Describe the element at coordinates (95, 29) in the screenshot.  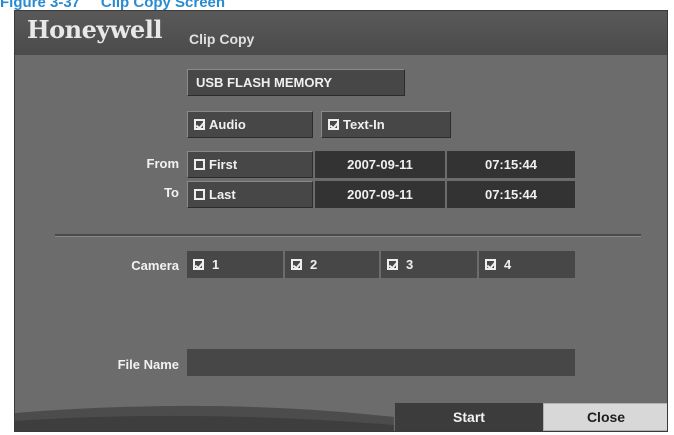
I see `brand-logo: Honeywell` at that location.